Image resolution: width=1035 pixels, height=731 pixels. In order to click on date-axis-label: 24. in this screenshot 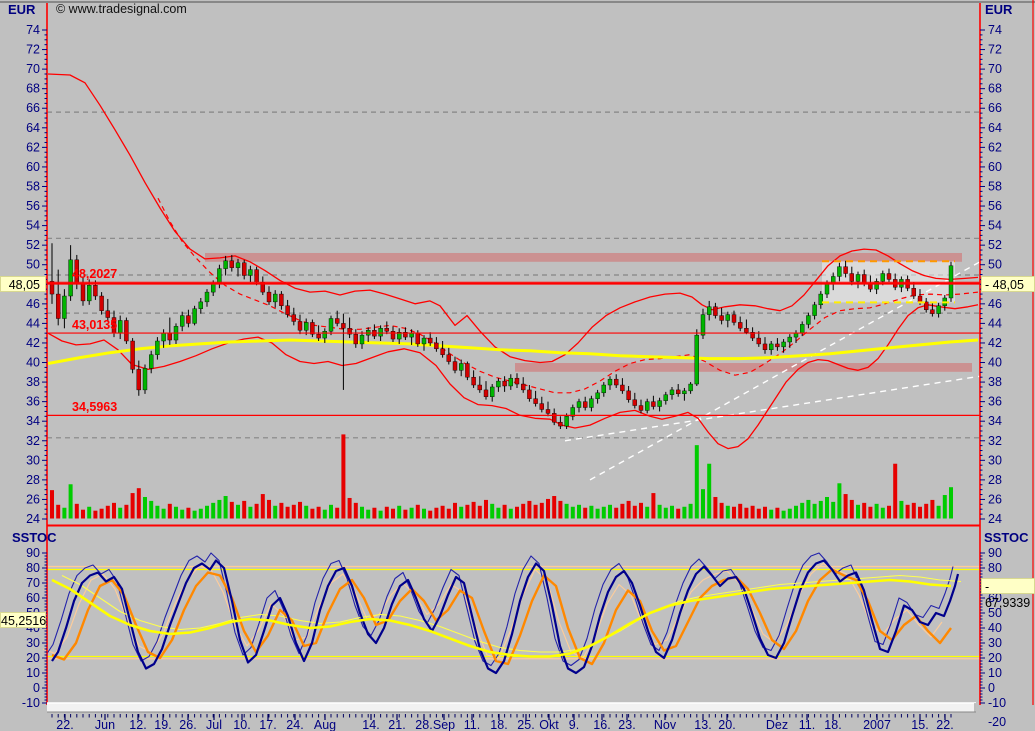, I will do `click(294, 724)`.